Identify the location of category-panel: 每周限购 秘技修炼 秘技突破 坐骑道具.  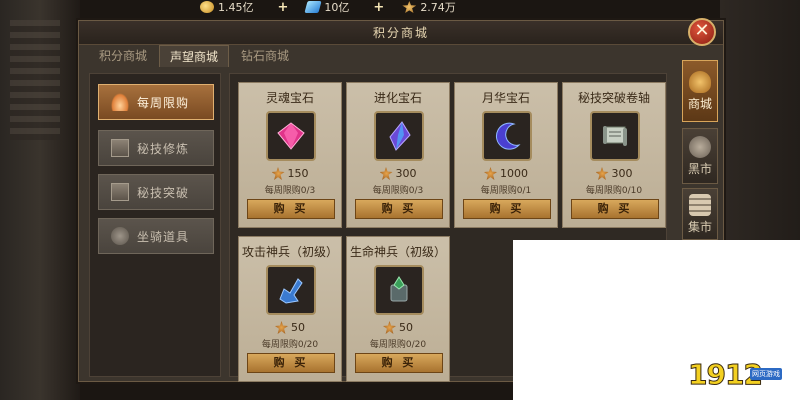
(155, 225).